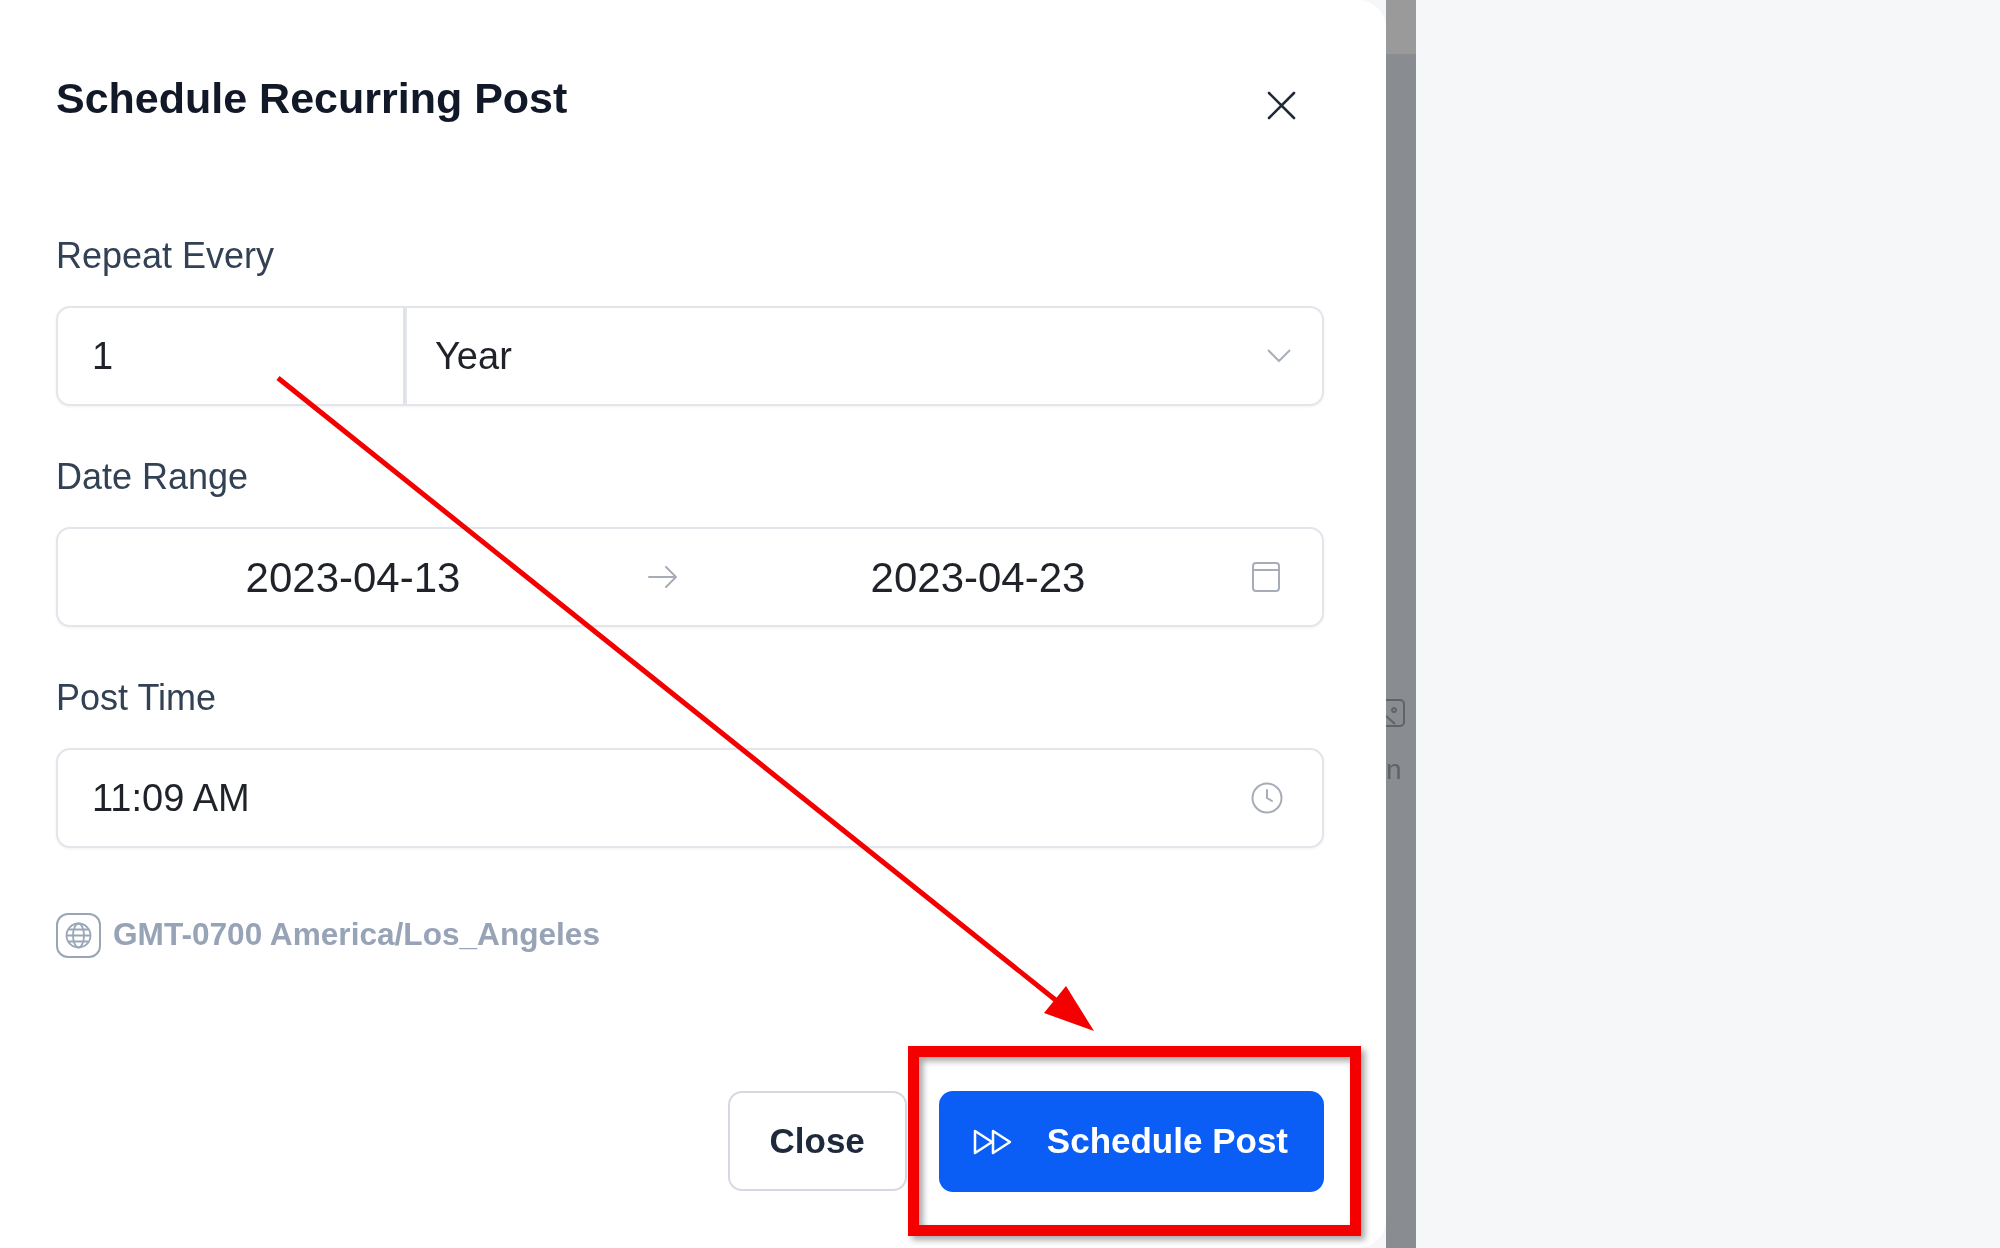 The height and width of the screenshot is (1248, 2000). Describe the element at coordinates (137, 697) in the screenshot. I see `field-label: Post Time` at that location.